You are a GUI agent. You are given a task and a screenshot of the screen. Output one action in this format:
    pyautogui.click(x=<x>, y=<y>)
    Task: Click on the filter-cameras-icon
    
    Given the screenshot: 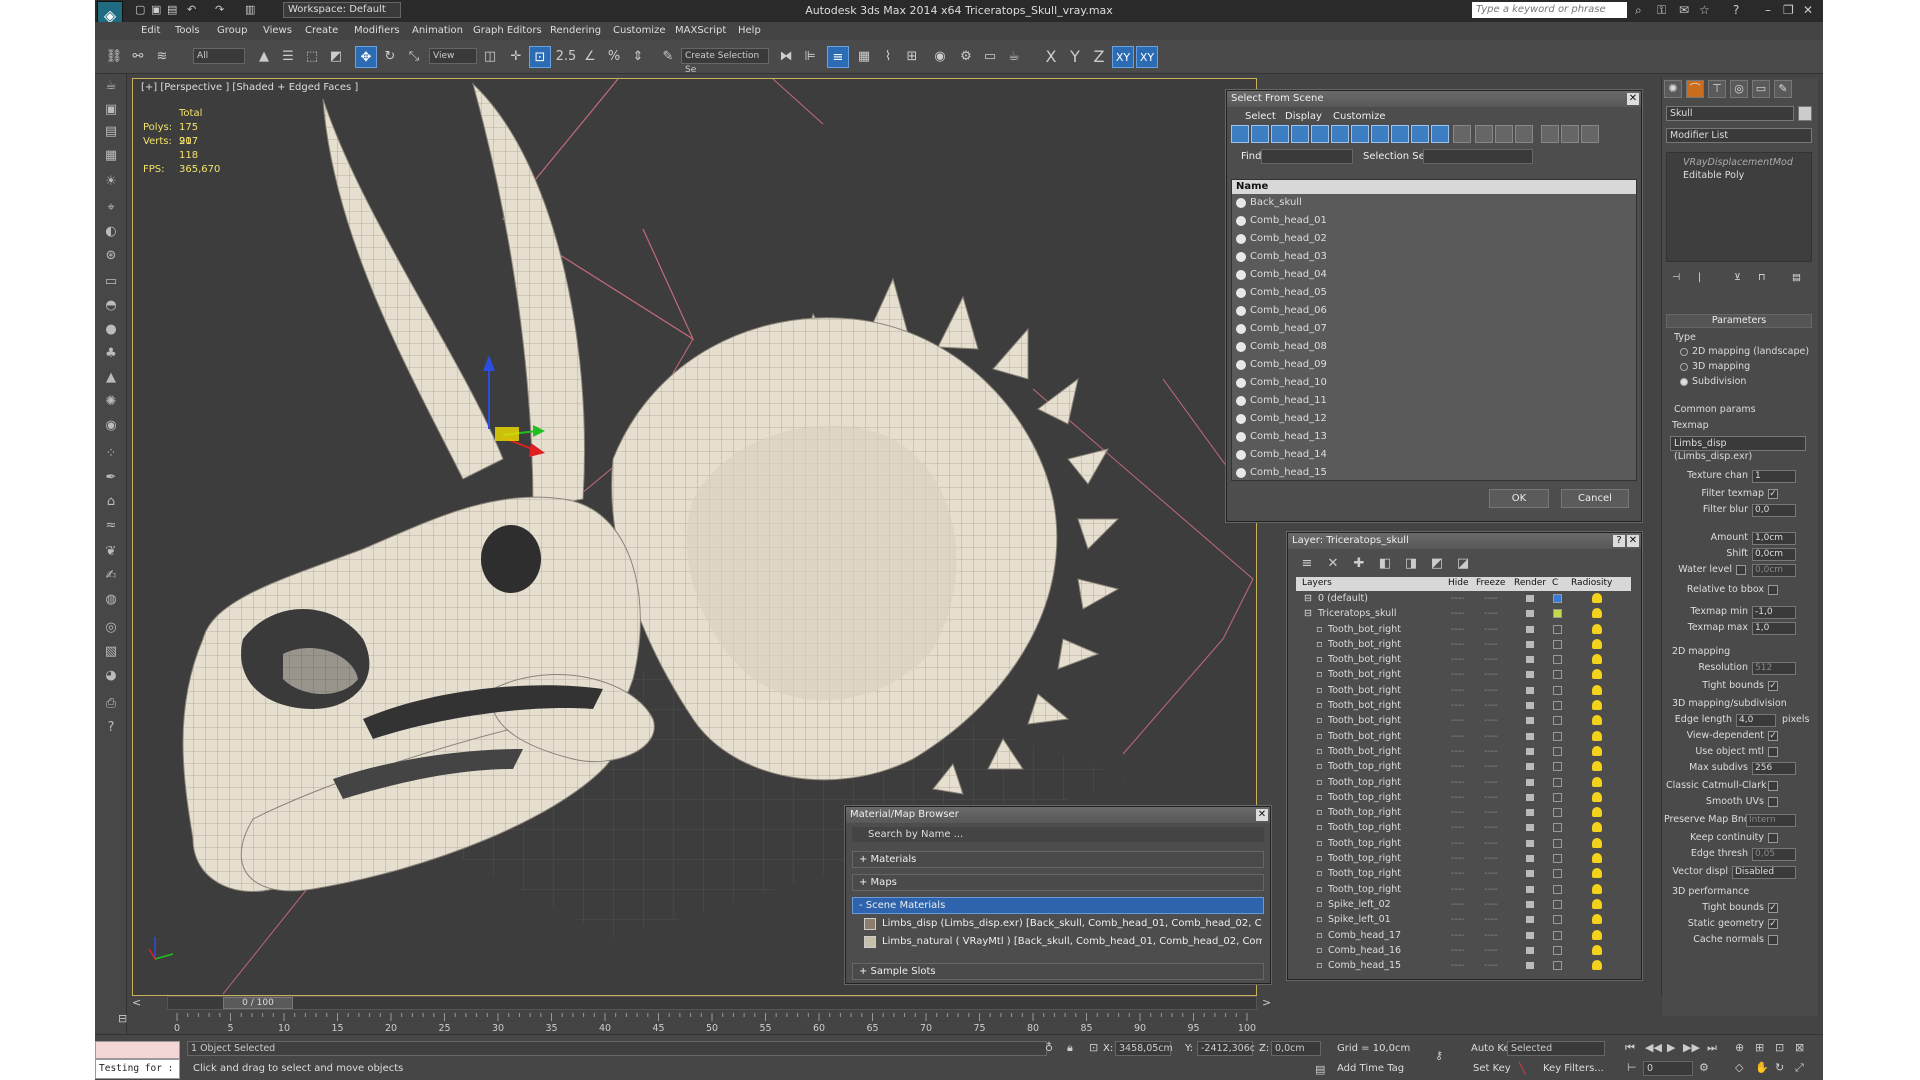 What is the action you would take?
    pyautogui.click(x=1300, y=134)
    